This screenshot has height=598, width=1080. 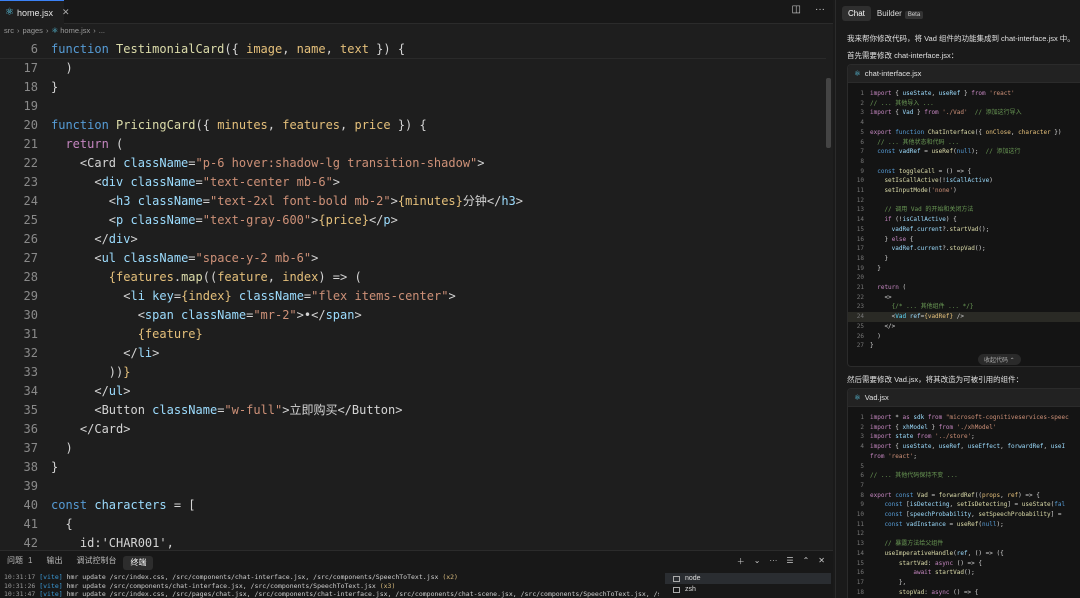 What do you see at coordinates (19, 561) in the screenshot?
I see `panel-tab: 问题 1` at bounding box center [19, 561].